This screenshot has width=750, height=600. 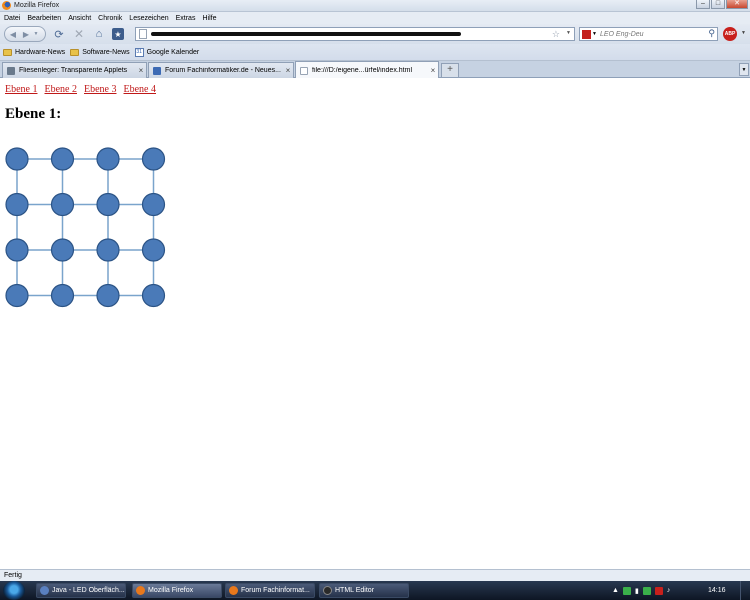 I want to click on window-title: Mozilla Firefox, so click(x=37, y=5).